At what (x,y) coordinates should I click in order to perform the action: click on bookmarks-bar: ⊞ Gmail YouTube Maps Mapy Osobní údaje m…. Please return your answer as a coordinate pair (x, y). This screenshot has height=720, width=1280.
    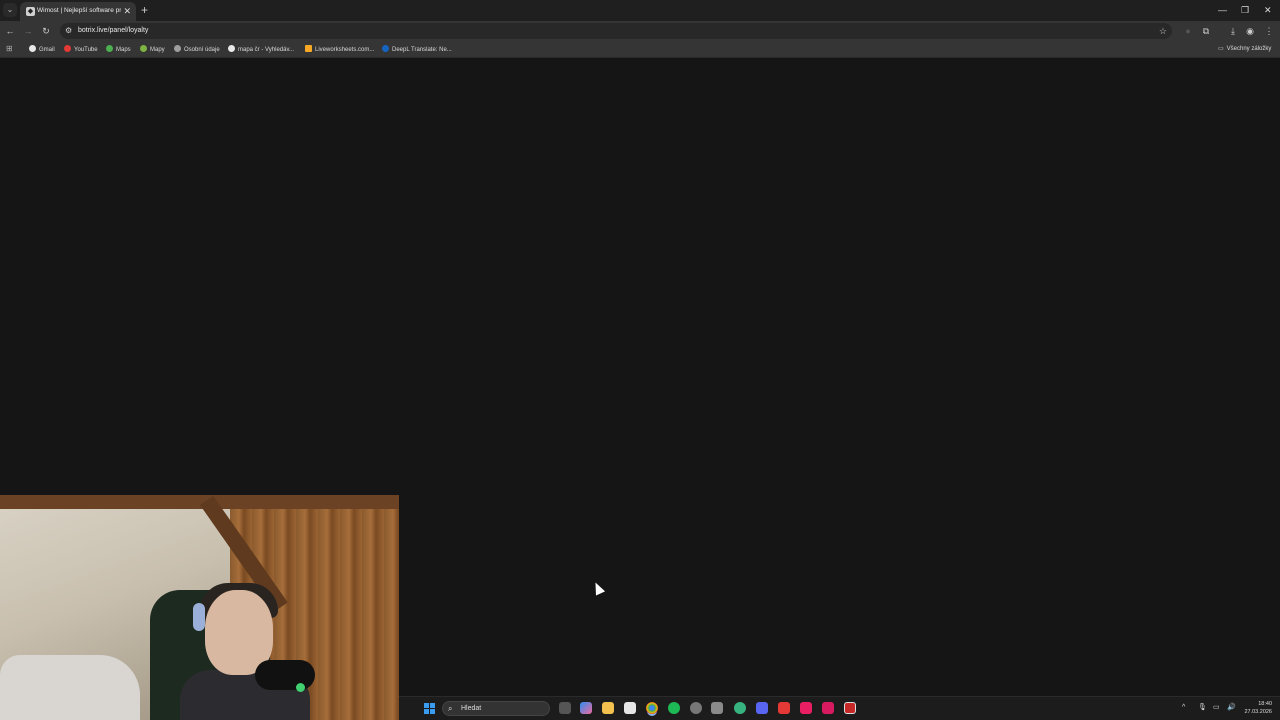
    Looking at the image, I should click on (640, 49).